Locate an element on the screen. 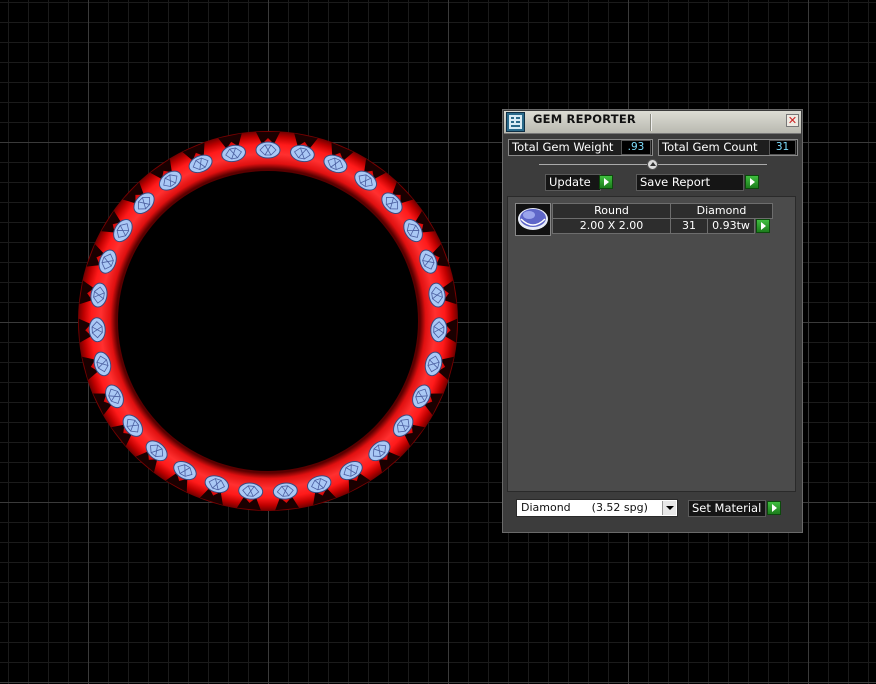 Image resolution: width=876 pixels, height=684 pixels. total-gem-count-value: 31 is located at coordinates (782, 147).